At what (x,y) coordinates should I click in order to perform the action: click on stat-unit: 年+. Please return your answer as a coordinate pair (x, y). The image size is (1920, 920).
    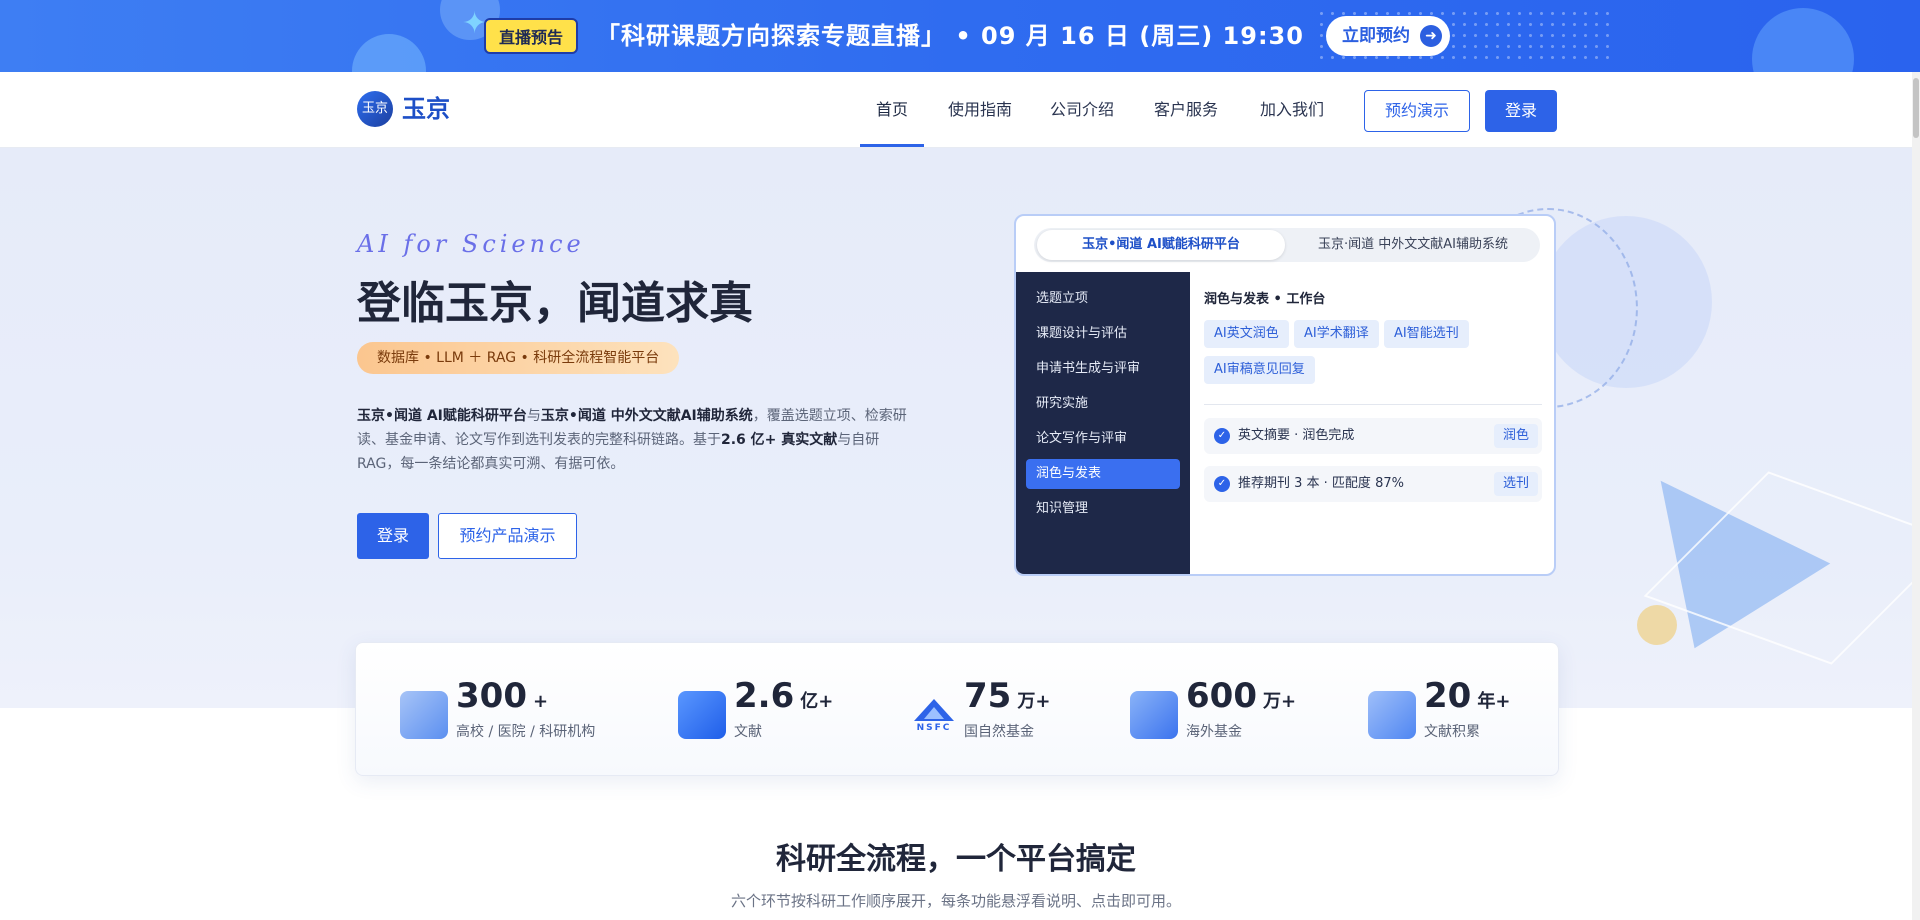
    Looking at the image, I should click on (1494, 701).